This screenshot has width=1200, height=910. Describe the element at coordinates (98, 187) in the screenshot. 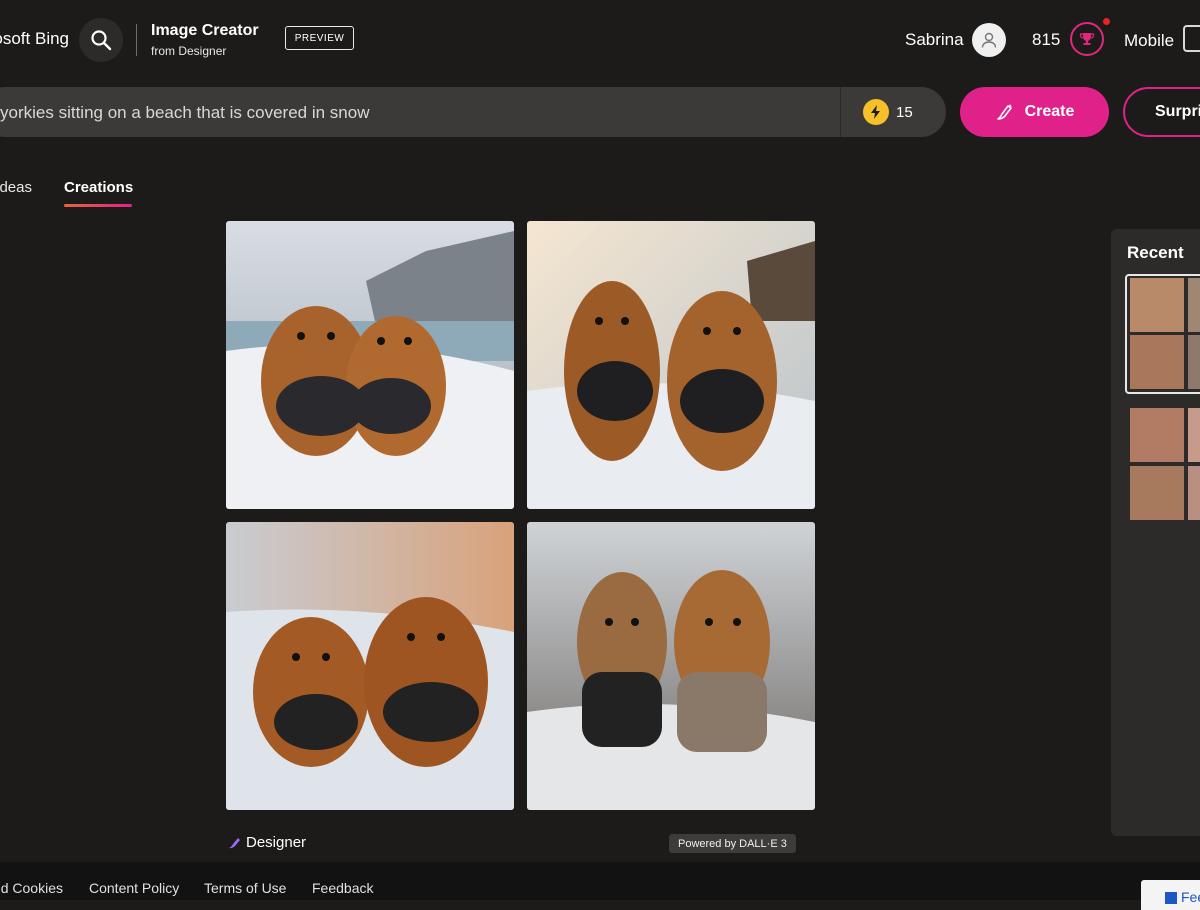

I see `tab-creations: Creations` at that location.